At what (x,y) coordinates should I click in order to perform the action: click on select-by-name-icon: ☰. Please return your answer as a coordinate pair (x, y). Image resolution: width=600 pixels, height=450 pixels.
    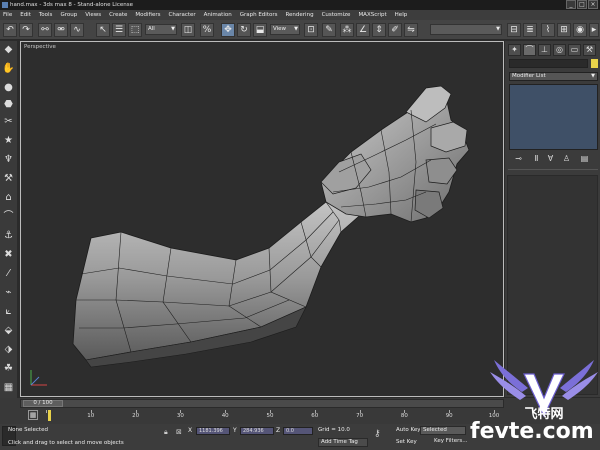
    Looking at the image, I should click on (119, 30).